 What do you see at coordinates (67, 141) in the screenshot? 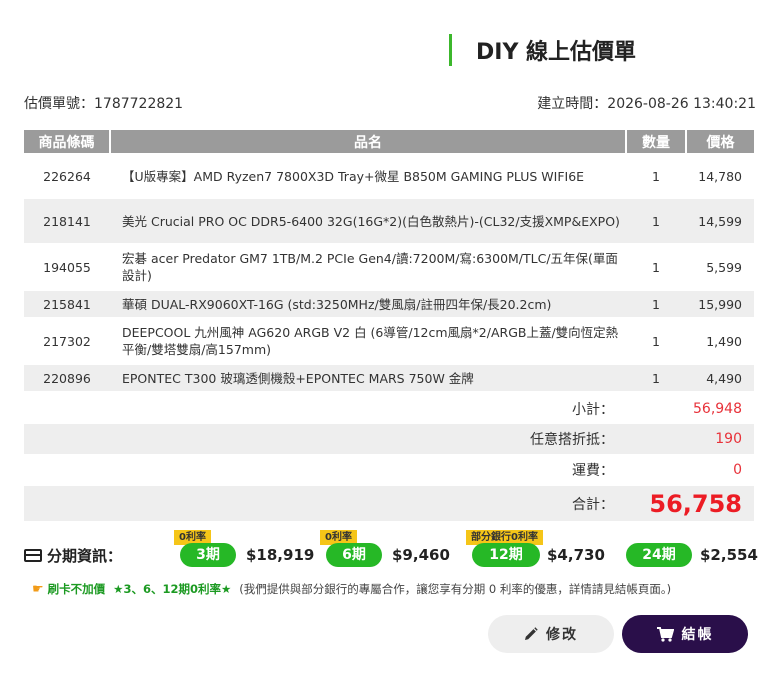
I see `header-code: 商品條碼` at bounding box center [67, 141].